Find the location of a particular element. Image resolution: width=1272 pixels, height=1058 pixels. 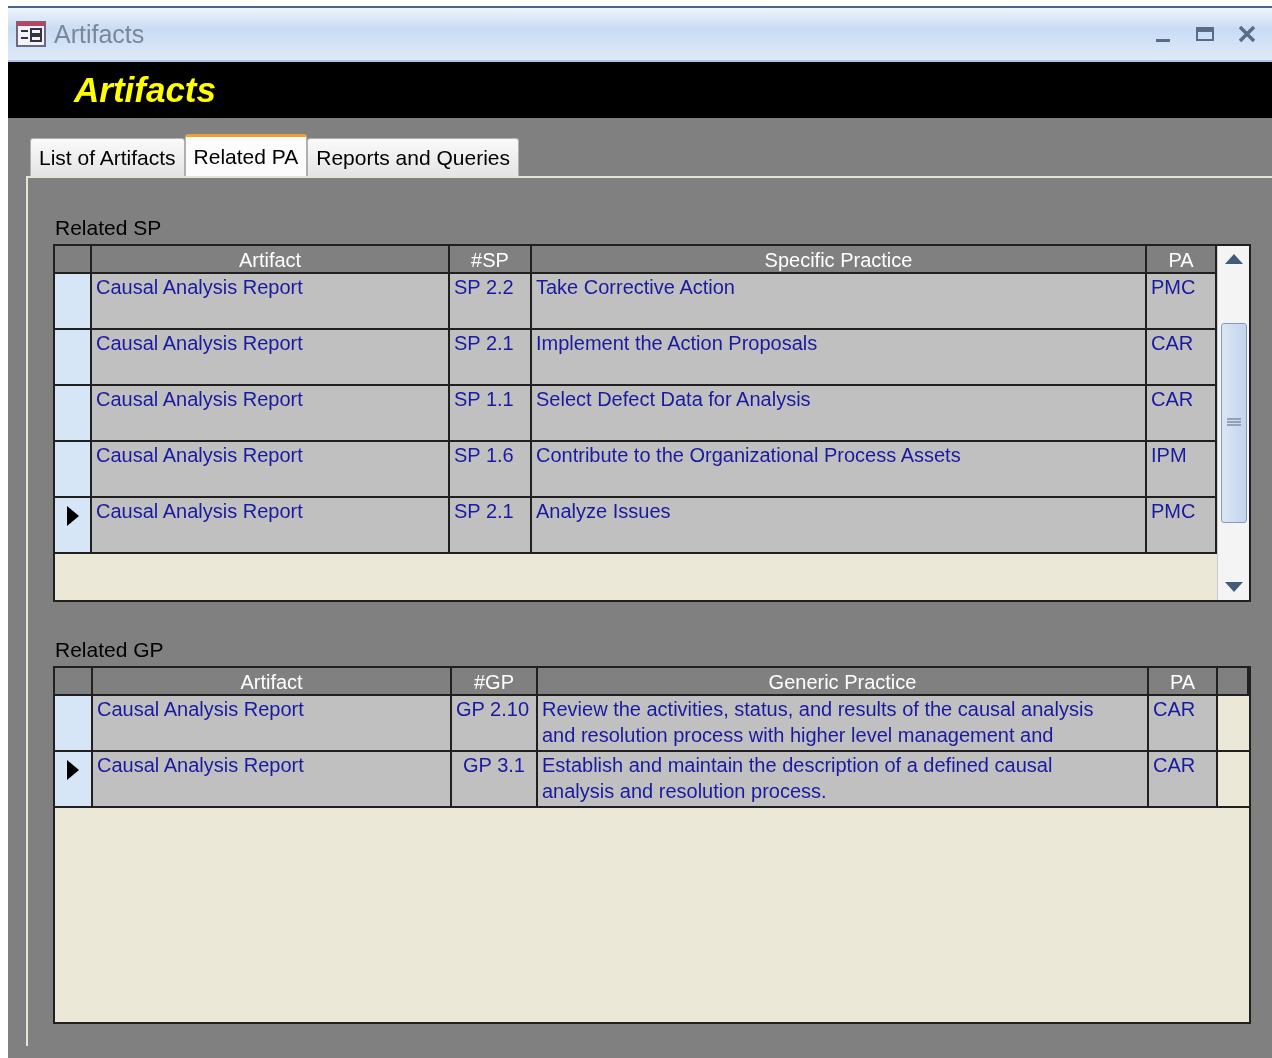

grip-icon is located at coordinates (1233, 423).